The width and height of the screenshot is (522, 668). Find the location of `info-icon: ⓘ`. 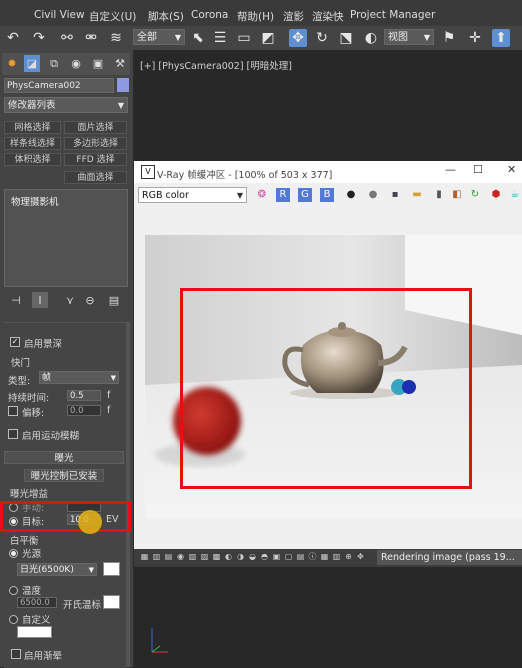

info-icon: ⓘ is located at coordinates (312, 556).